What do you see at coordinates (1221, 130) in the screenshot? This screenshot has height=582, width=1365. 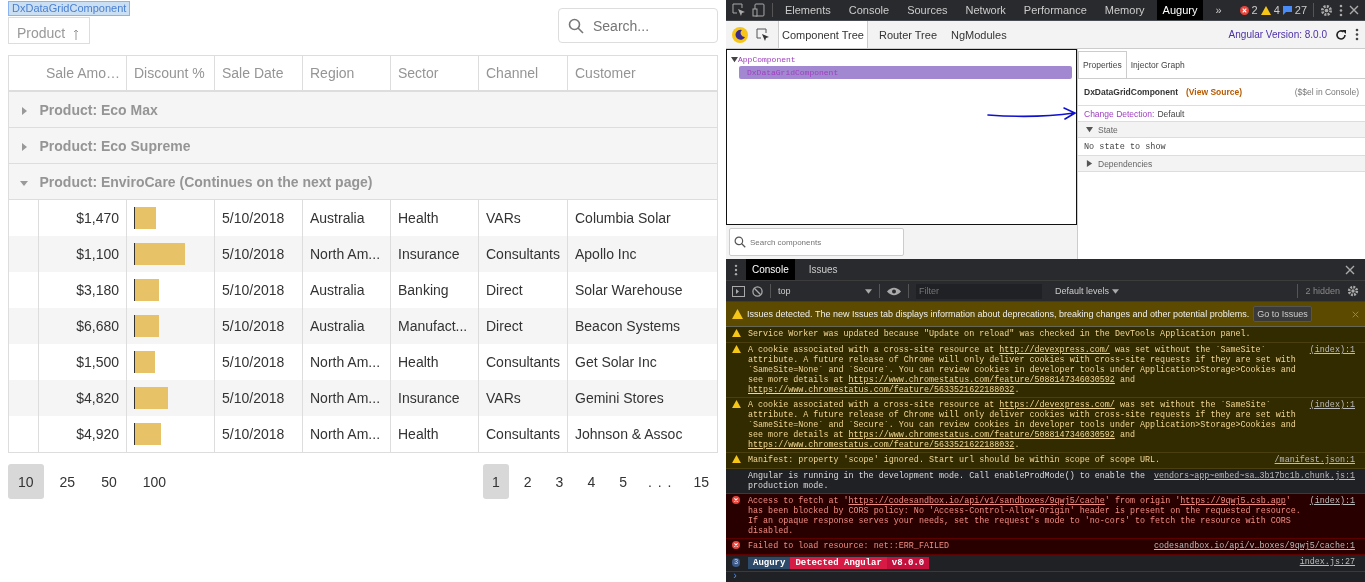 I see `section-header: State` at bounding box center [1221, 130].